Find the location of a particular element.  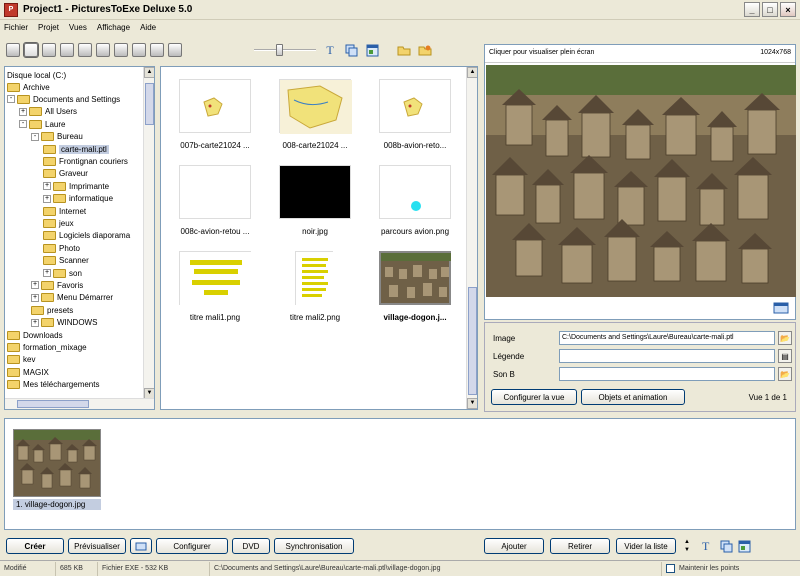

tree-item: + Menu Démarrer is located at coordinates (72, 298).